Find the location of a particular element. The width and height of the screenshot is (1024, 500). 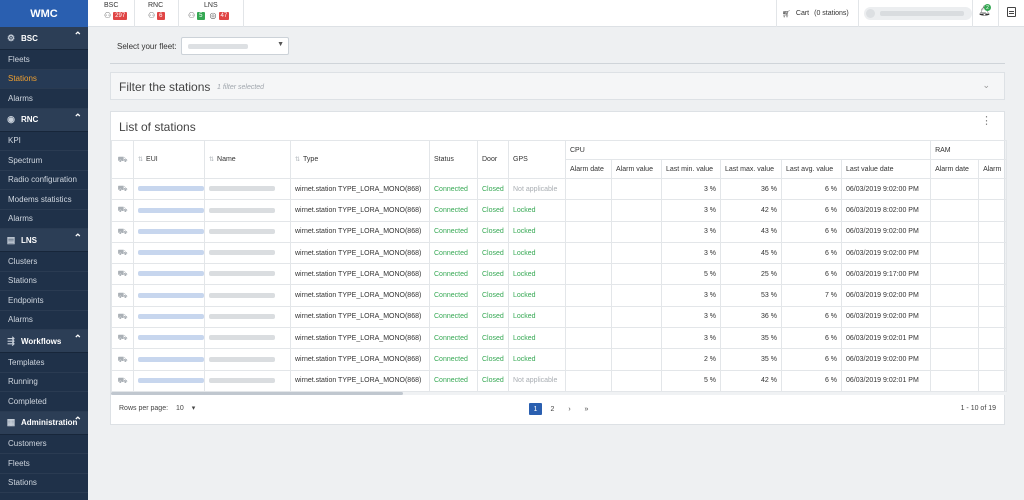

col-cpu-alarm-value: Alarm value is located at coordinates (636, 169).